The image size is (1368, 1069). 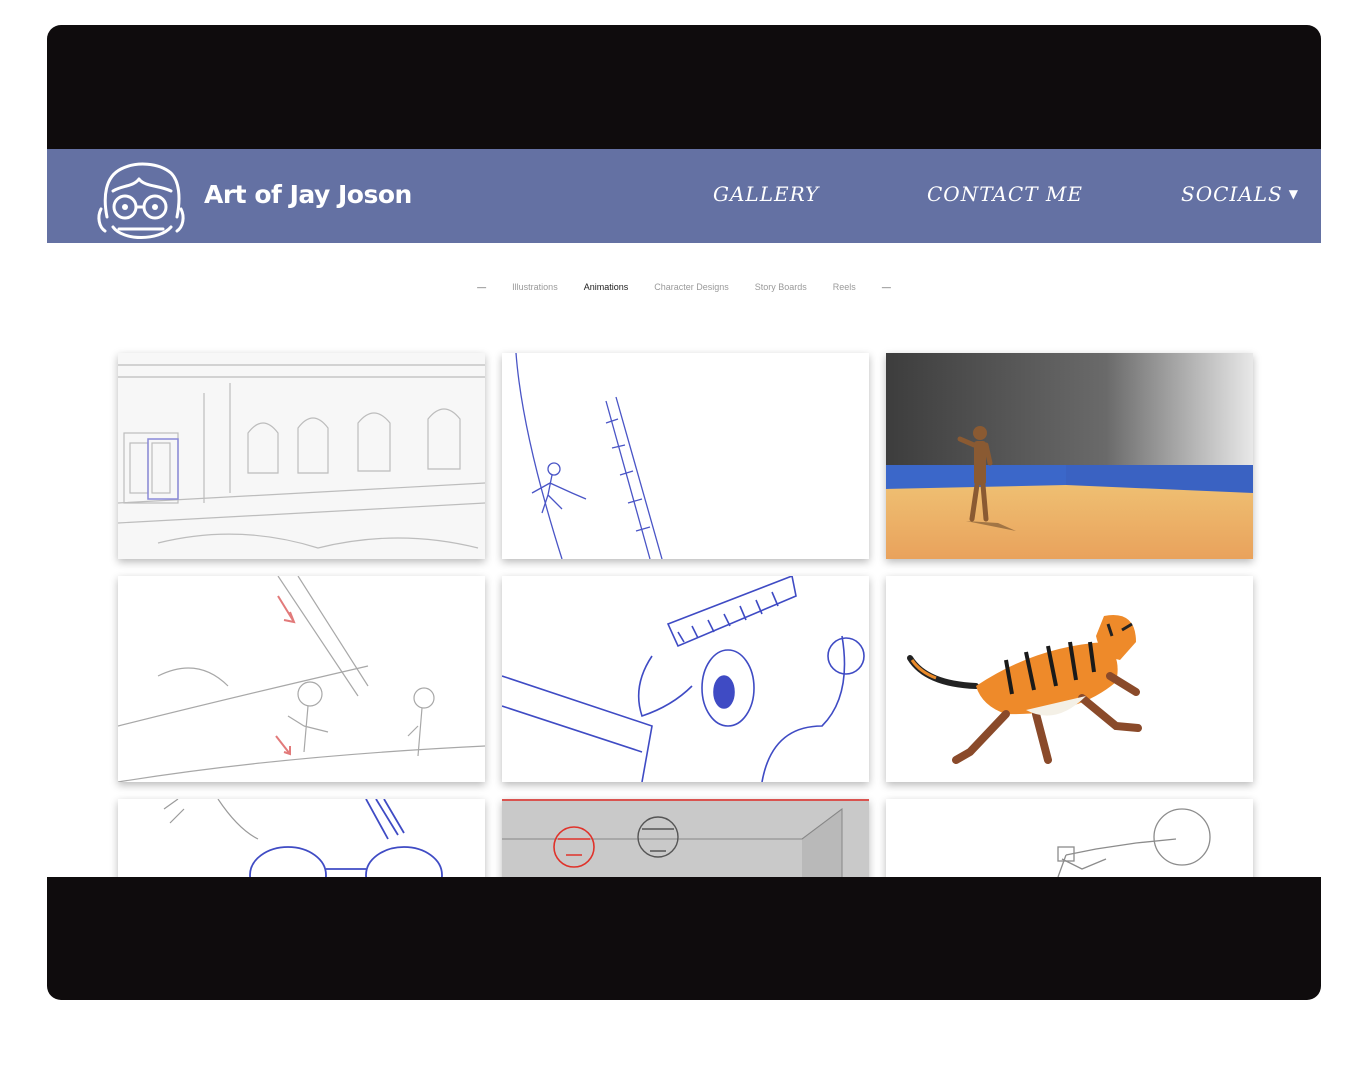 I want to click on tiger-animation-image, so click(x=1069, y=679).